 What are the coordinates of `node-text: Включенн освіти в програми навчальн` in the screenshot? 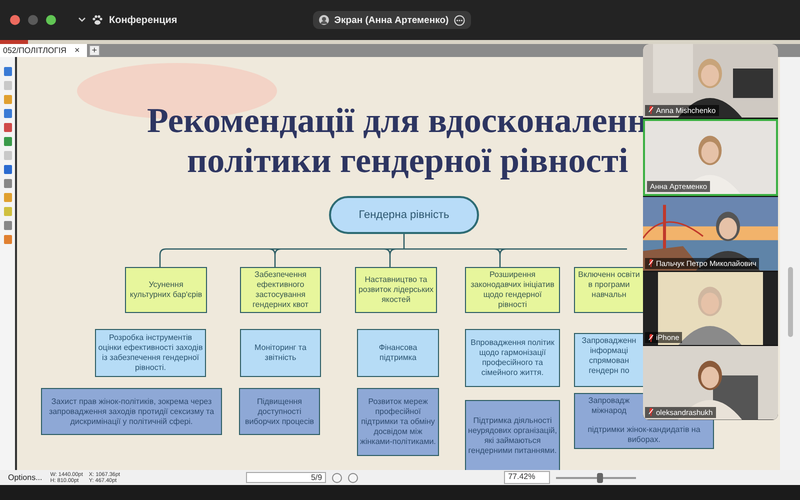 It's located at (609, 285).